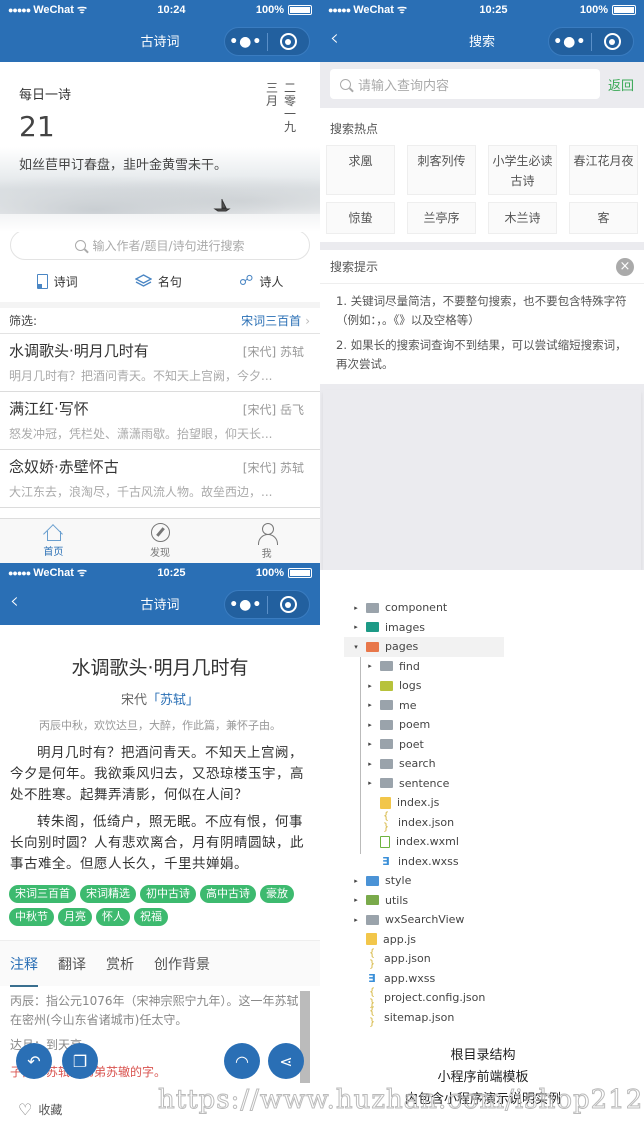  I want to click on tag: 怀人, so click(113, 917).